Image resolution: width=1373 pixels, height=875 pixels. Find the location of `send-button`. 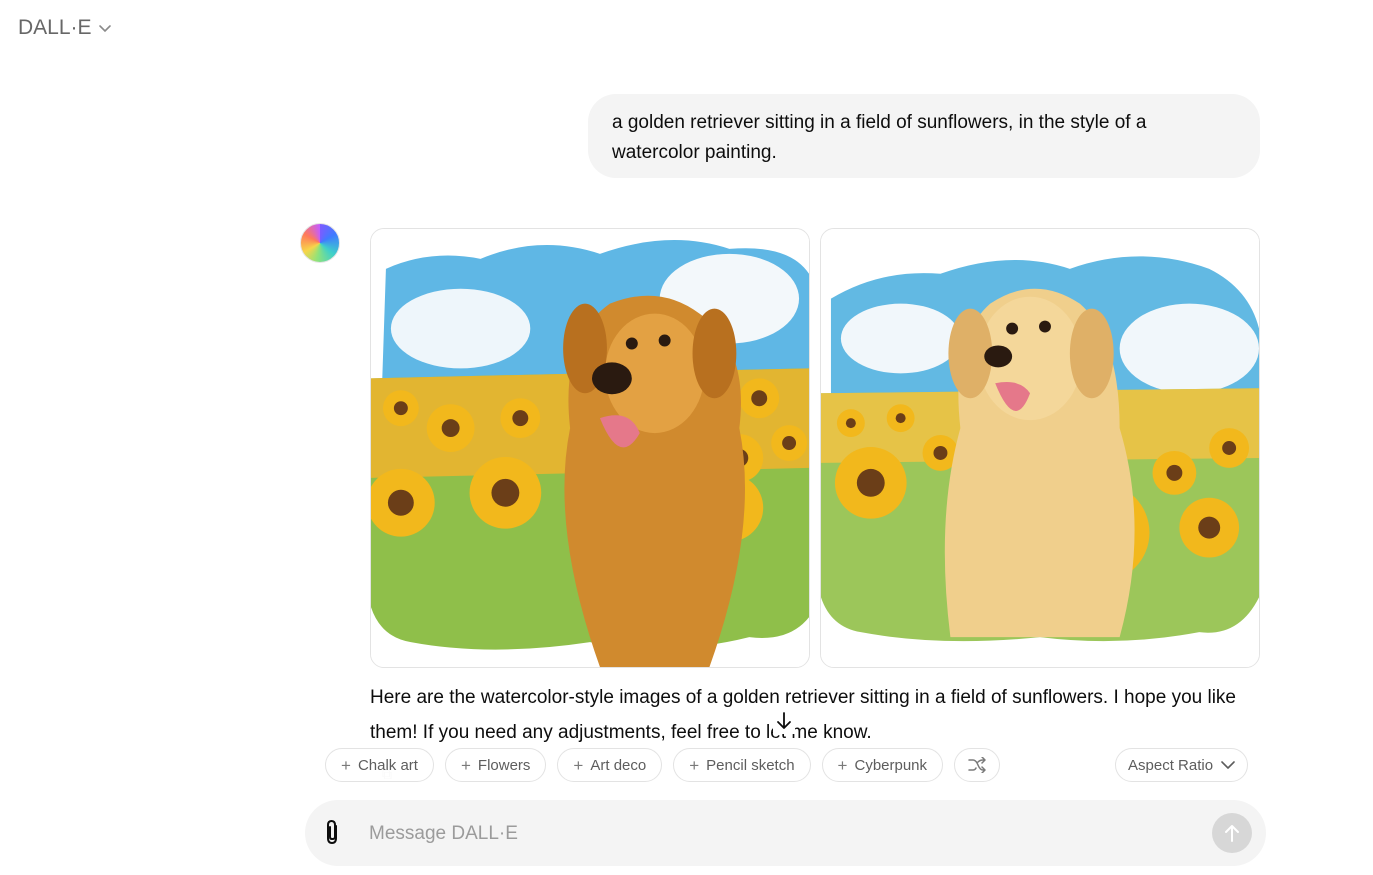

send-button is located at coordinates (1232, 833).